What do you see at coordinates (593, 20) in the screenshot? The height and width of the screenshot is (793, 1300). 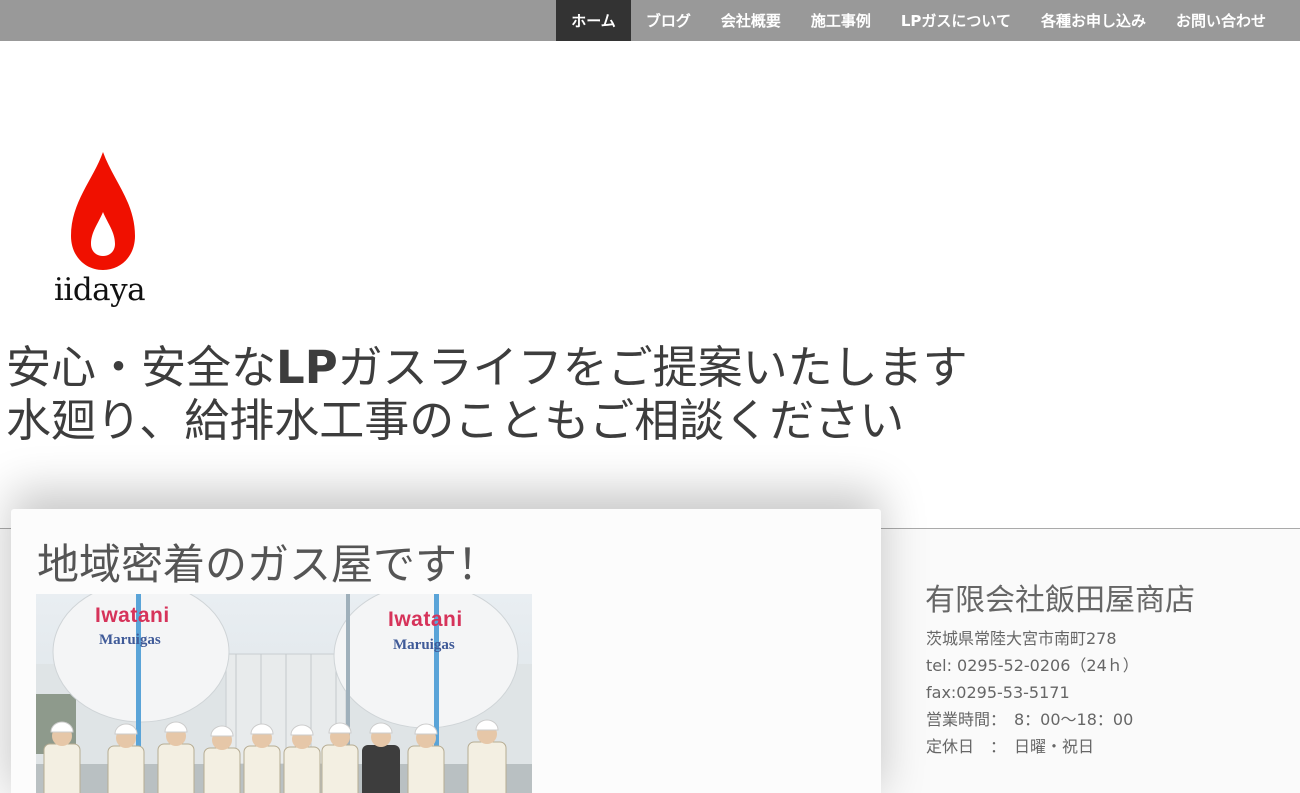 I see `nav-item-home: ホーム` at bounding box center [593, 20].